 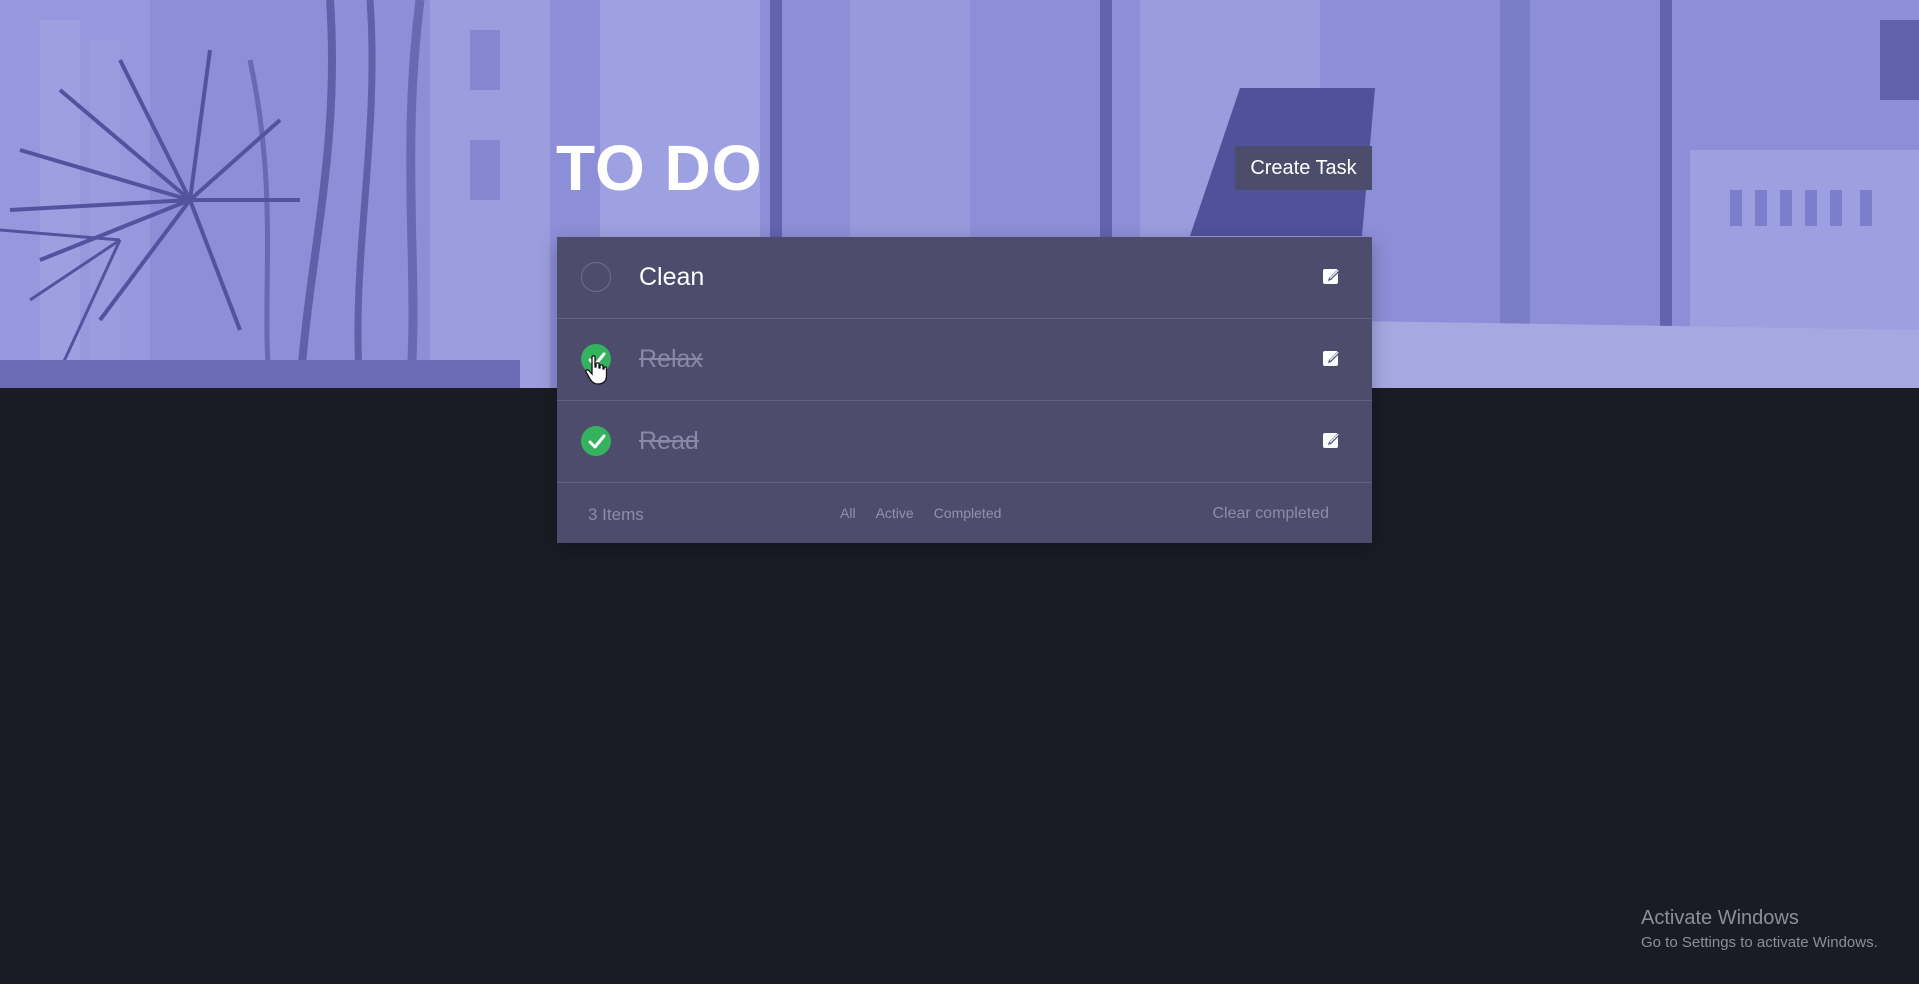 I want to click on task-item-clean: Clean, so click(x=964, y=278).